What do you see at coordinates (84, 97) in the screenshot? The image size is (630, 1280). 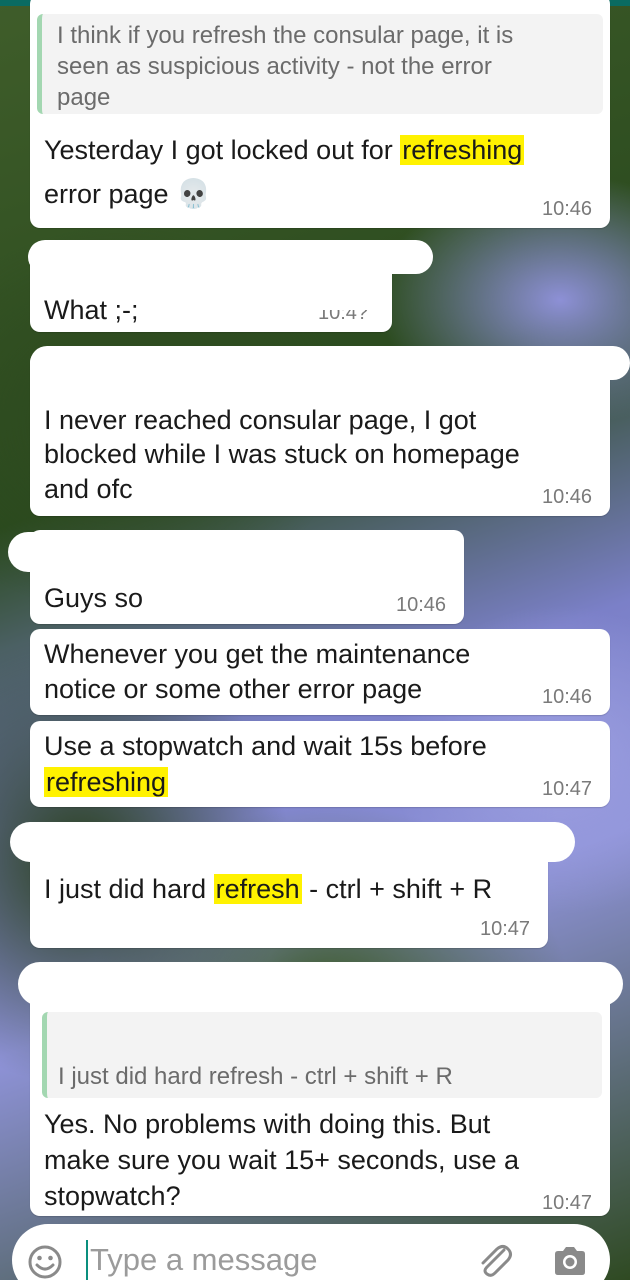 I see `quote-line: page` at bounding box center [84, 97].